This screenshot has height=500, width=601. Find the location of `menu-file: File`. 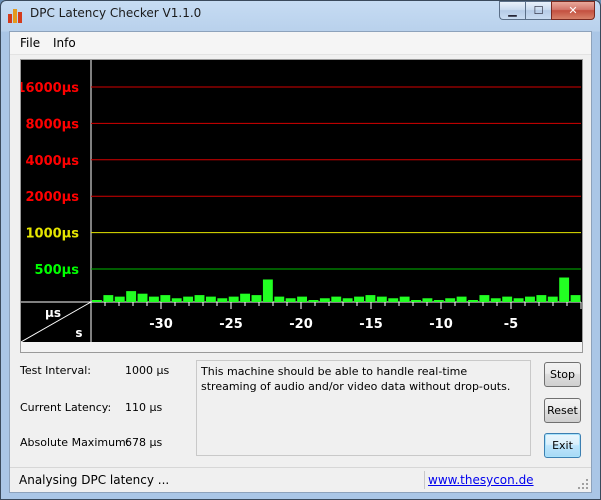

menu-file: File is located at coordinates (30, 43).